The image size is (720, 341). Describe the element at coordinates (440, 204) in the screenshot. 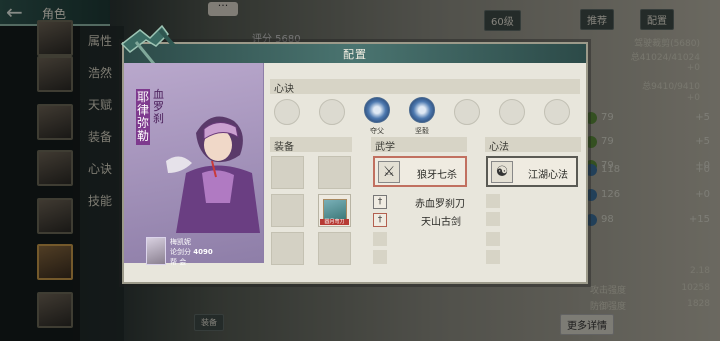

I see `martial-sub-label: 赤血罗刹刀` at that location.